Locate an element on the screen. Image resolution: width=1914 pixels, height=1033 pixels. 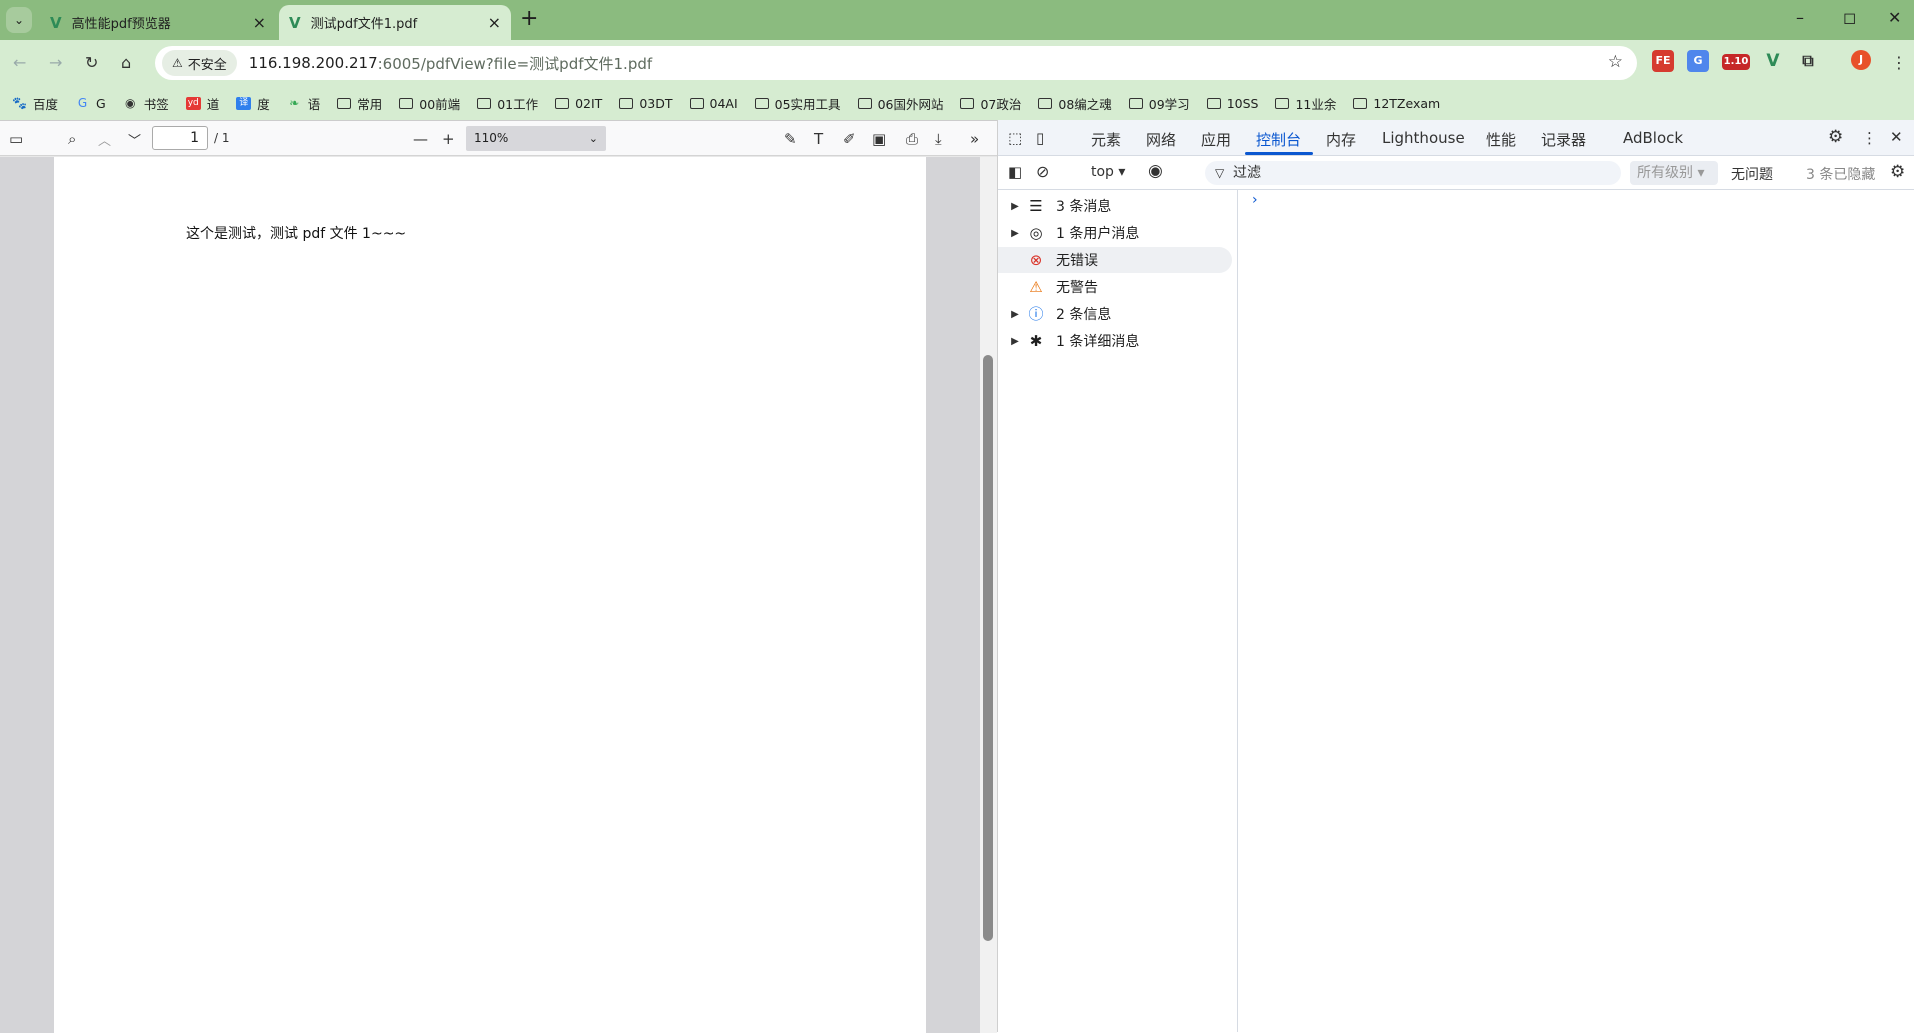
console-settings-icon: ⚙ is located at coordinates (1897, 172).